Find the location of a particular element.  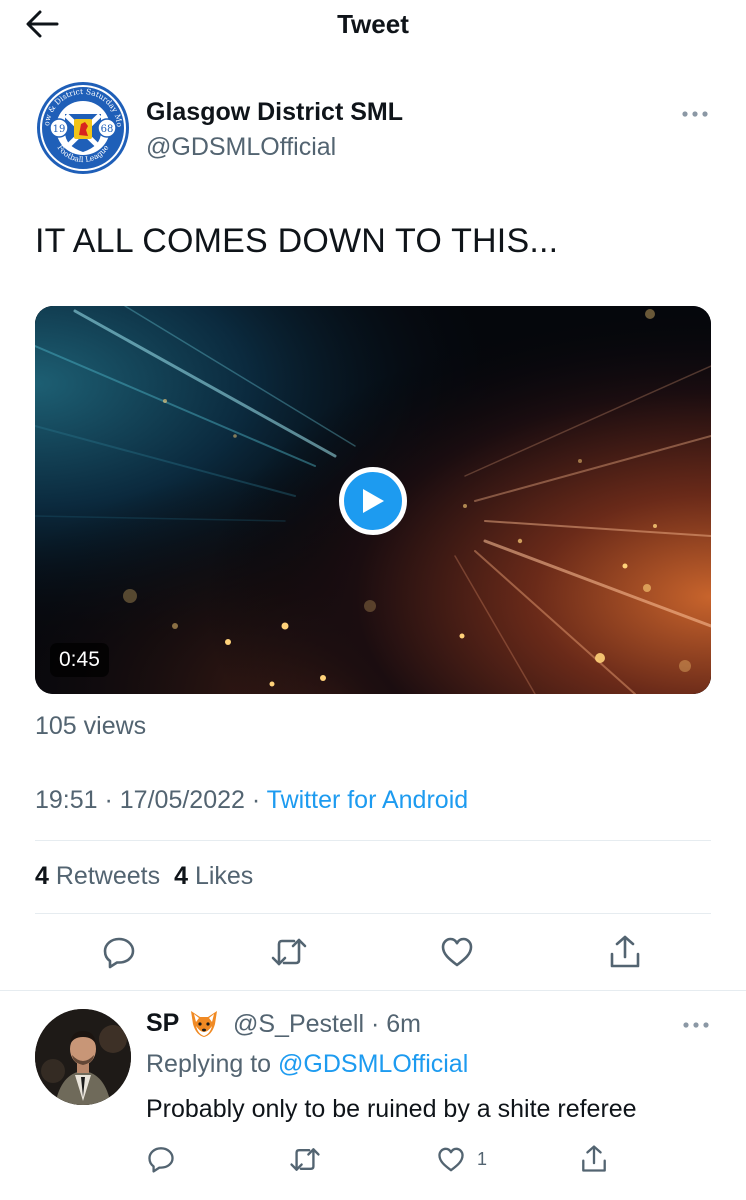

replying-to-line: Replying to @GDSMLOfficial is located at coordinates (307, 1064).